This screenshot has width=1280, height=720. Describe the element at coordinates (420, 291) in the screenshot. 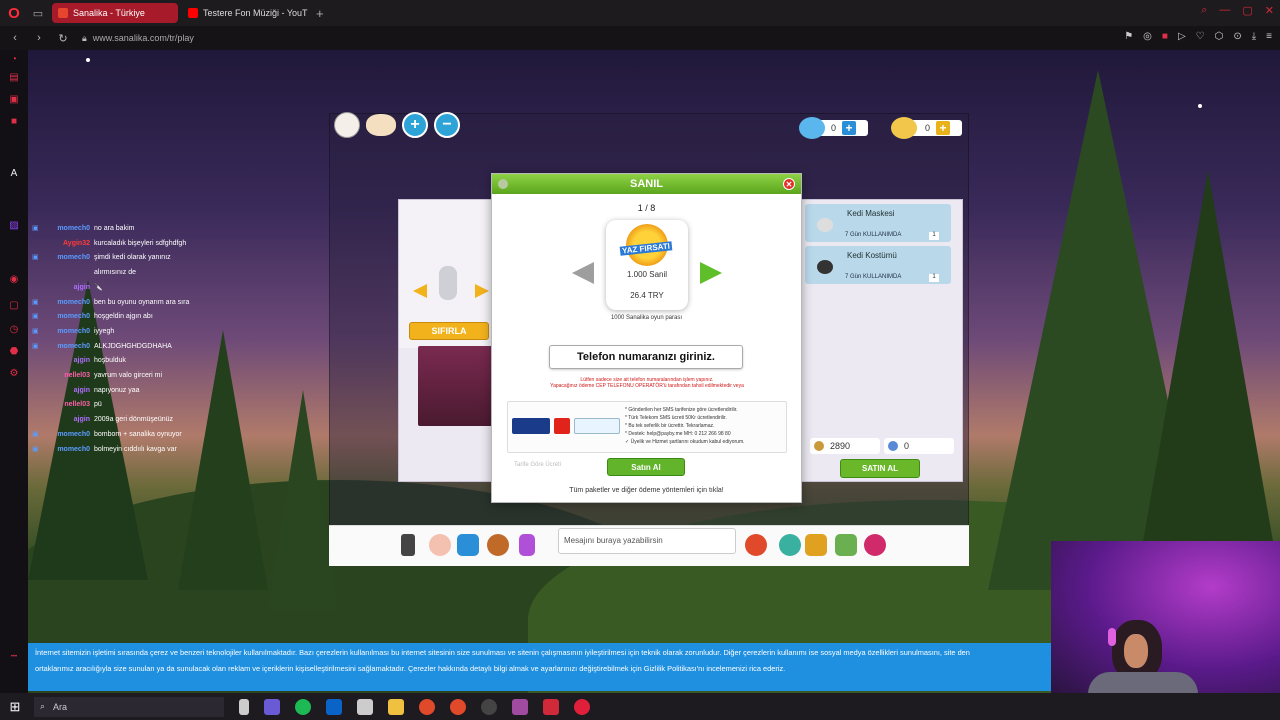

I see `prev-arrow-icon` at that location.